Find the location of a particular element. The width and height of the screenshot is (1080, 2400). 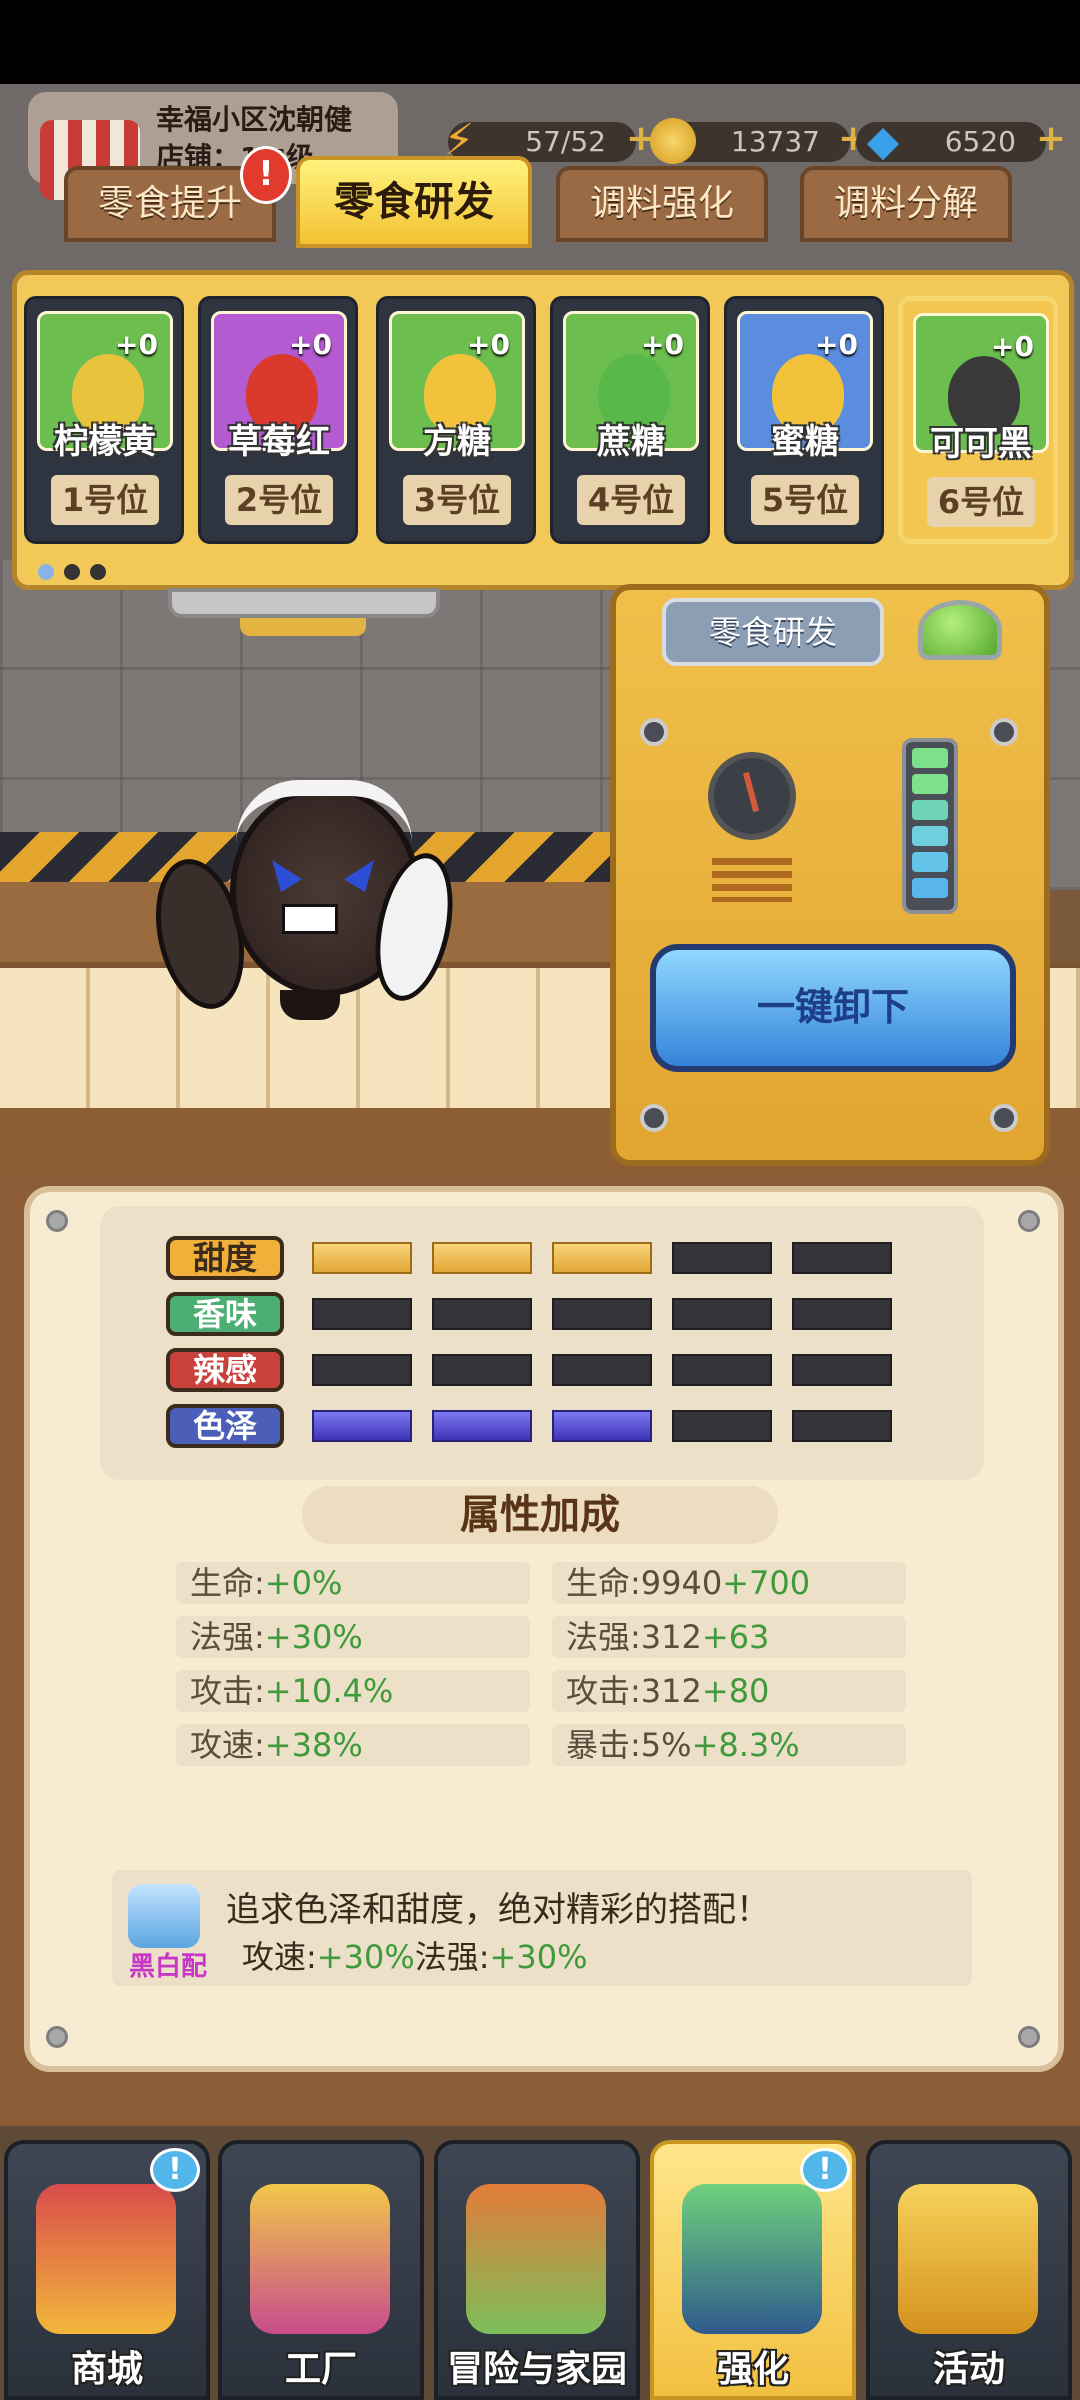

megaphone-icon is located at coordinates (968, 2259).